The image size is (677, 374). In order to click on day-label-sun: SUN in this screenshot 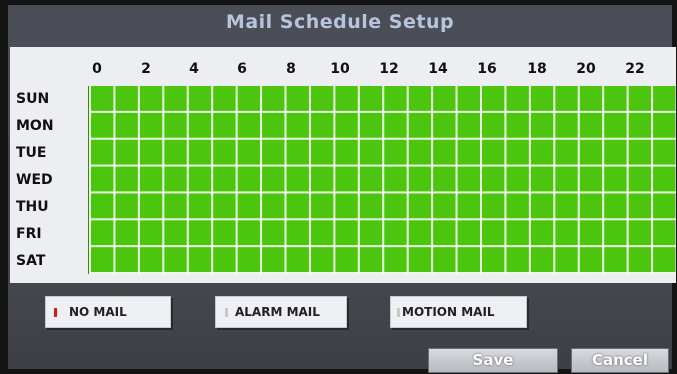, I will do `click(33, 99)`.